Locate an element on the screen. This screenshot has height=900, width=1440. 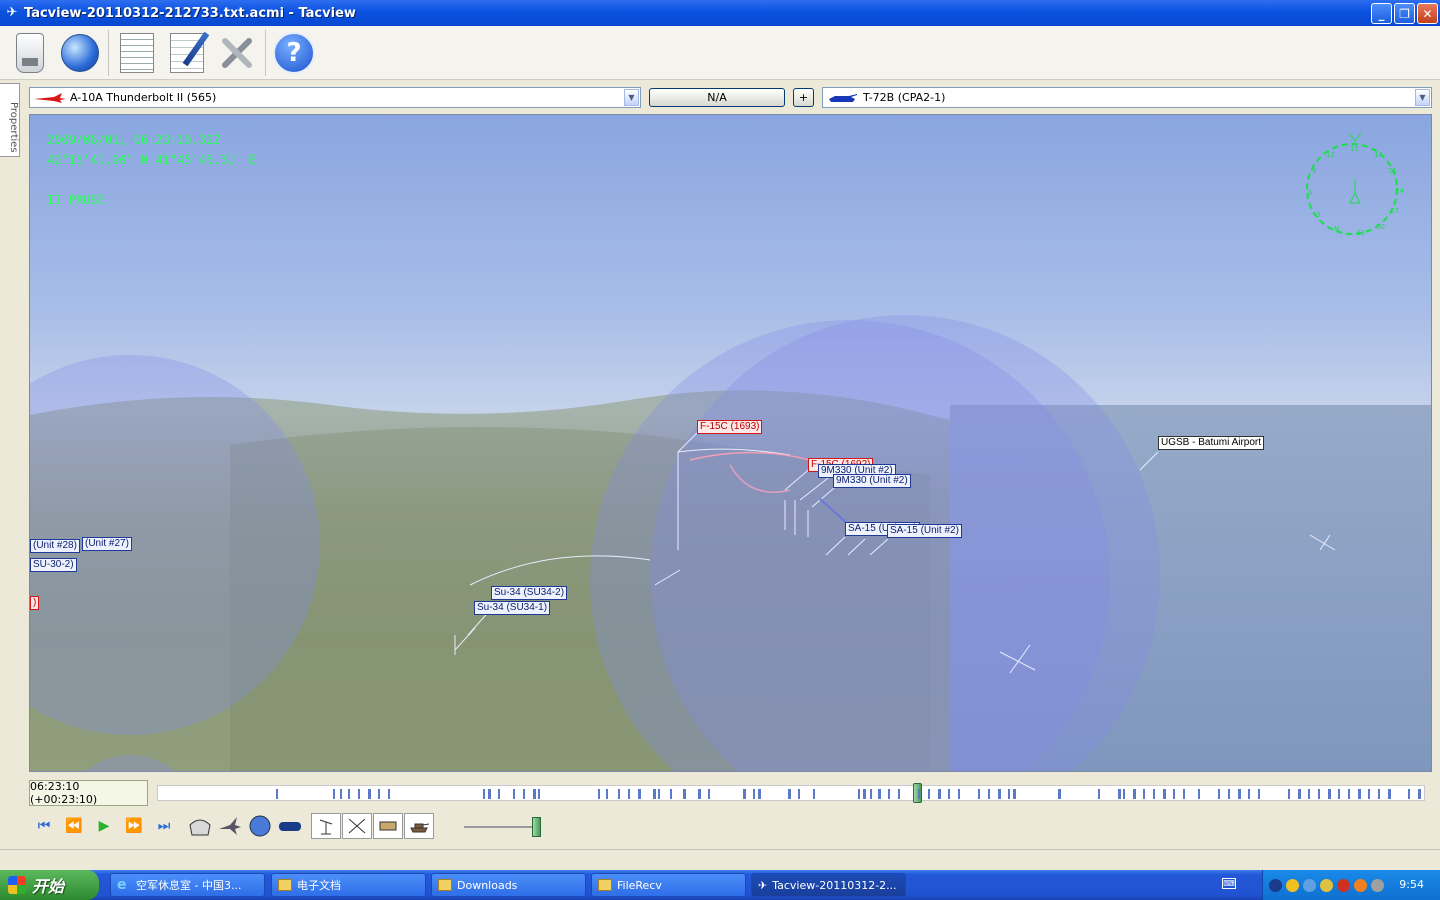
tacview-icon: ✈ is located at coordinates (763, 885).